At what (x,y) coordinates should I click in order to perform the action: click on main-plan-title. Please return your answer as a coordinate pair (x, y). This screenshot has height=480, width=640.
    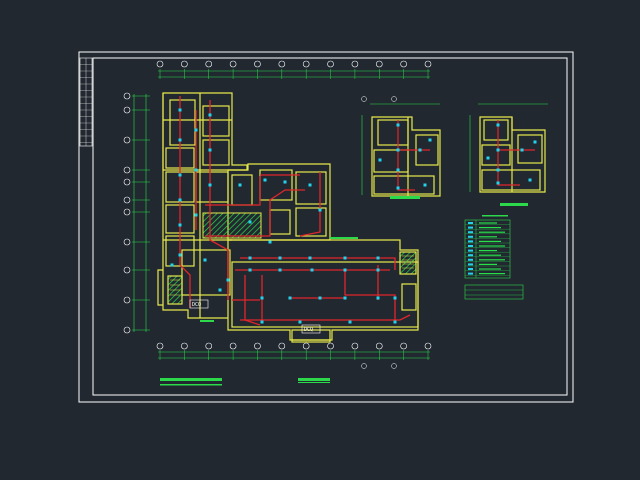
    Looking at the image, I should click on (259, 311).